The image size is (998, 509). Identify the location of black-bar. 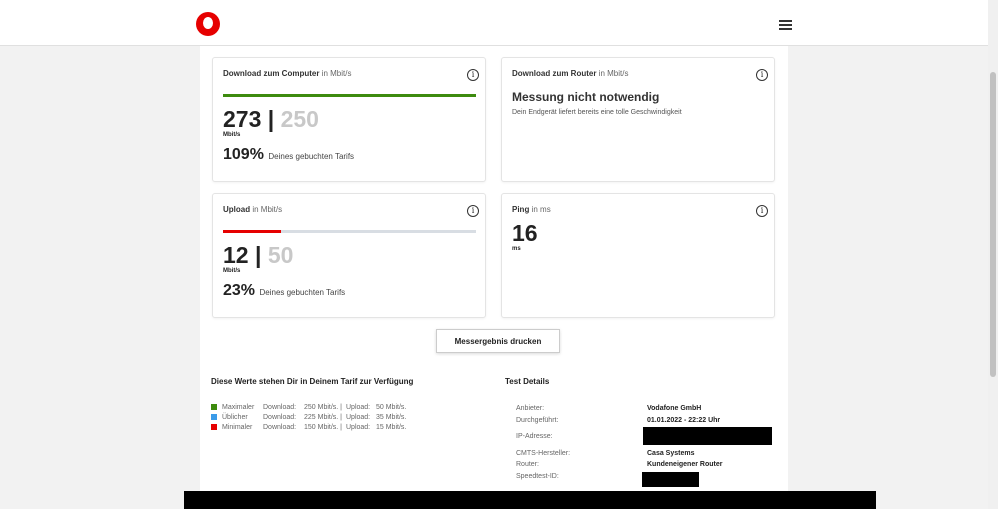
(530, 500).